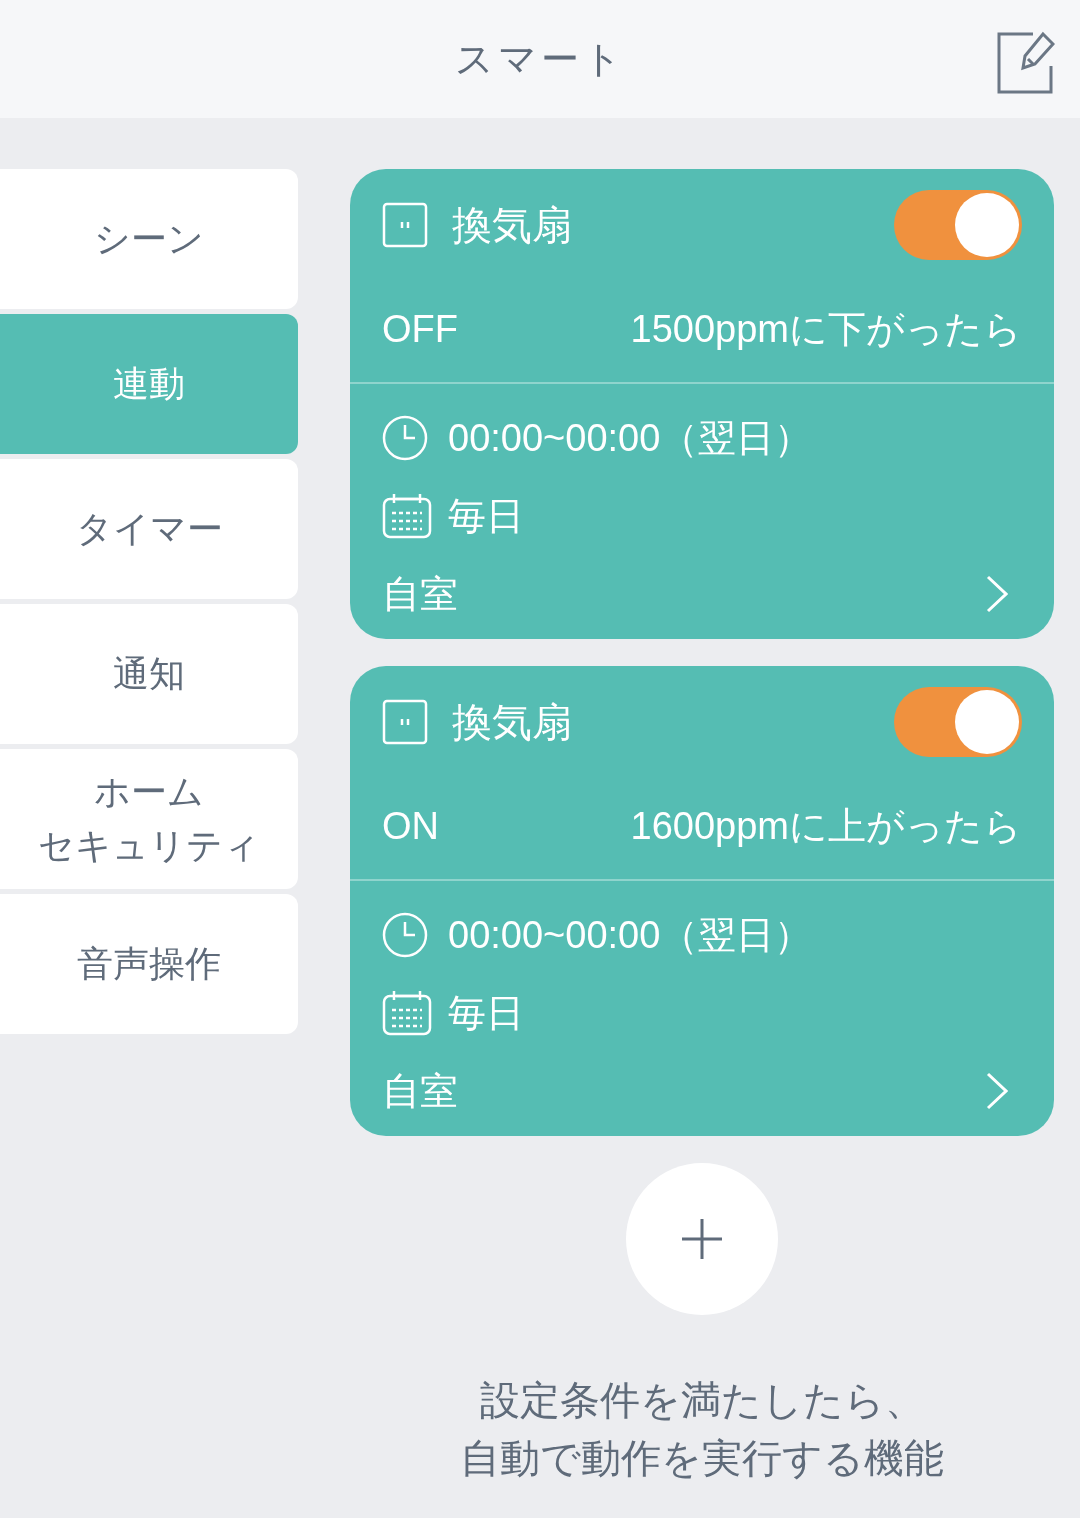 The width and height of the screenshot is (1080, 1518). Describe the element at coordinates (149, 239) in the screenshot. I see `sidebar-tab: シーン` at that location.